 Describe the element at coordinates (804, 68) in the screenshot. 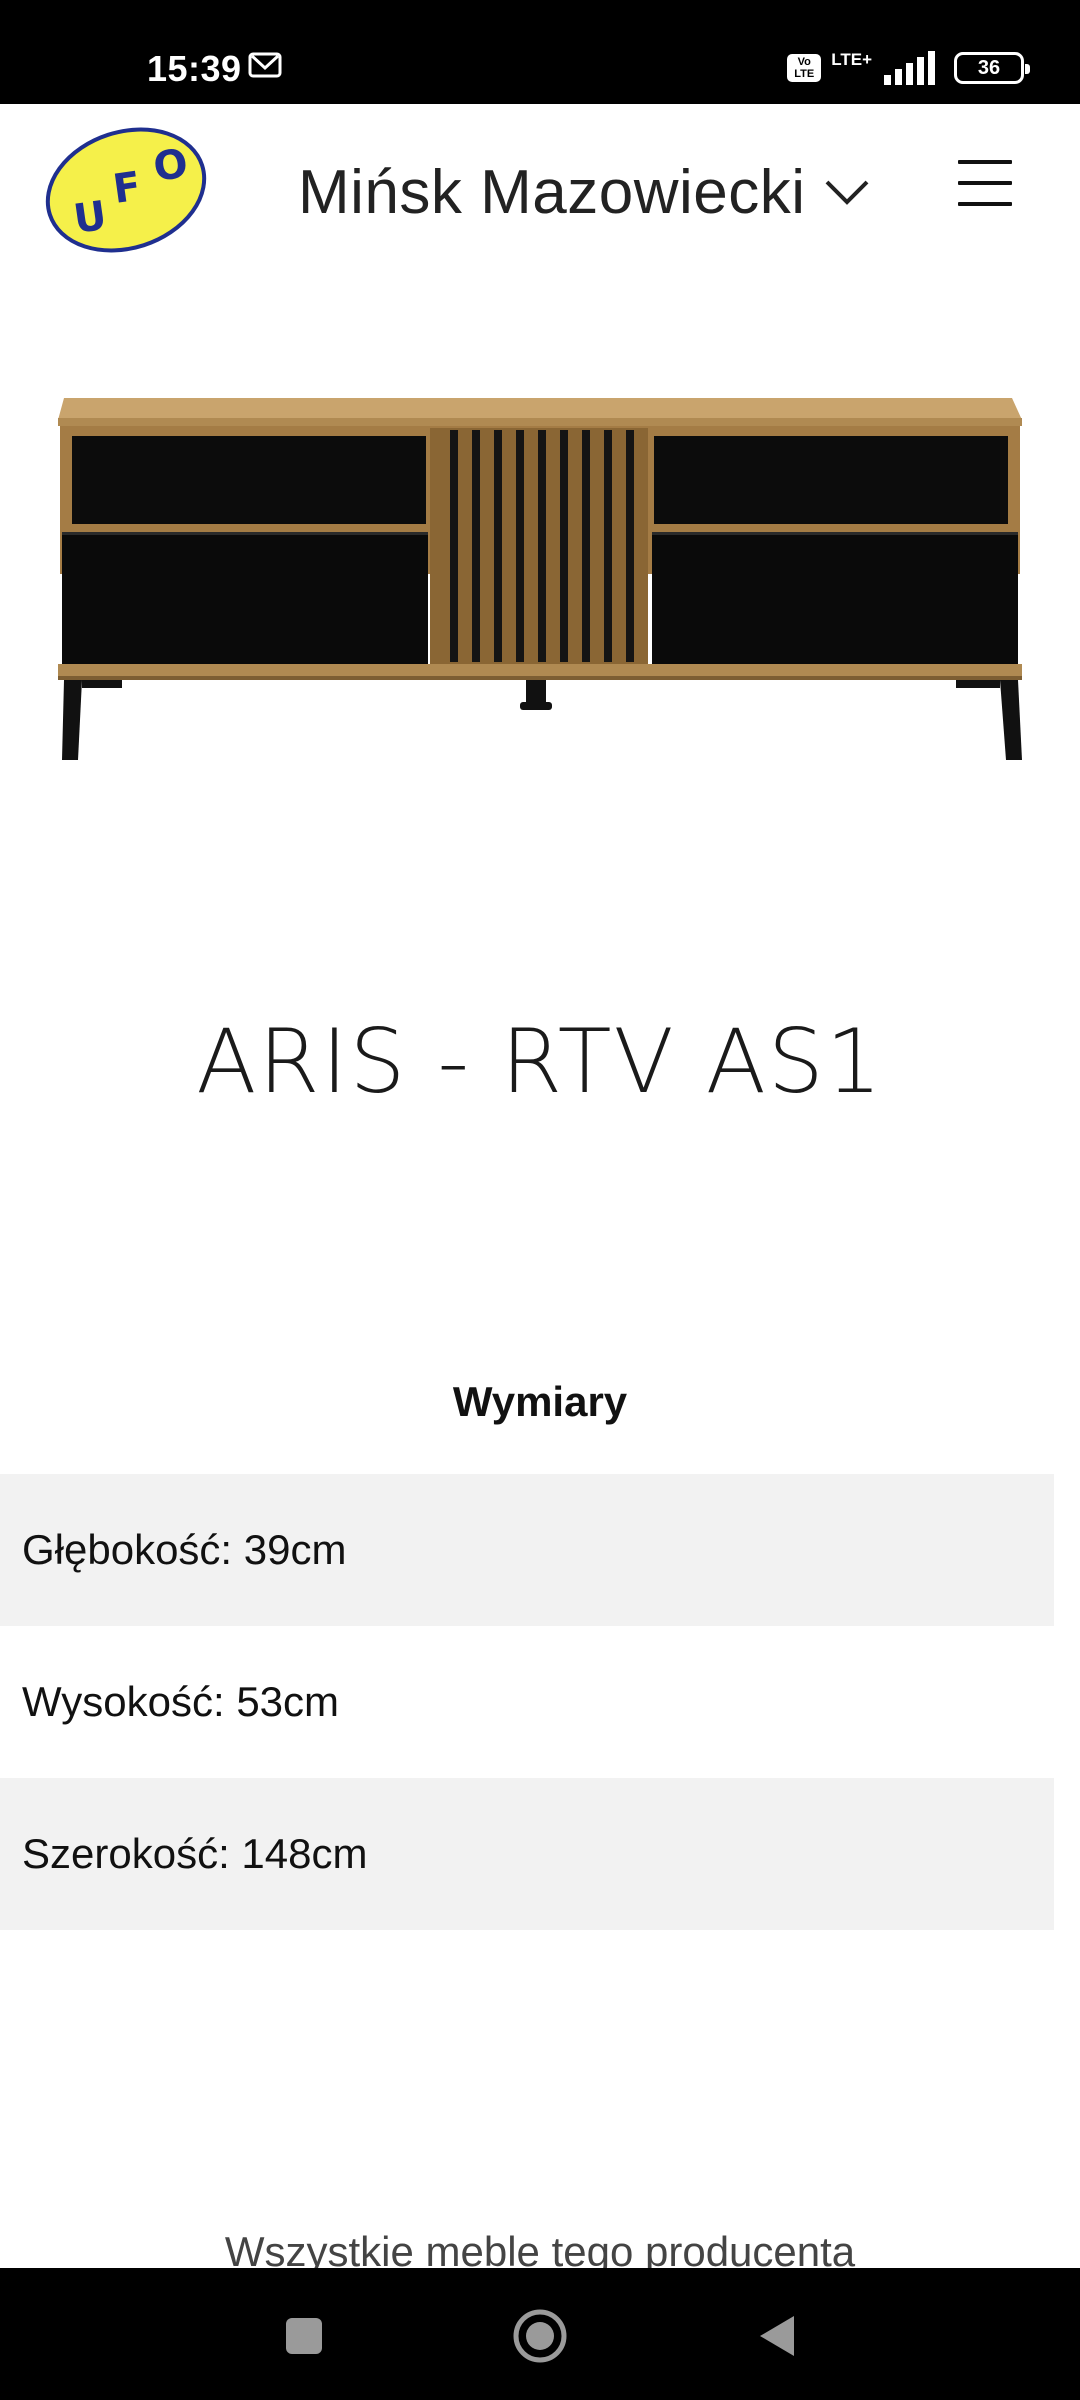

I see `volte-badge: Vo LTE` at that location.